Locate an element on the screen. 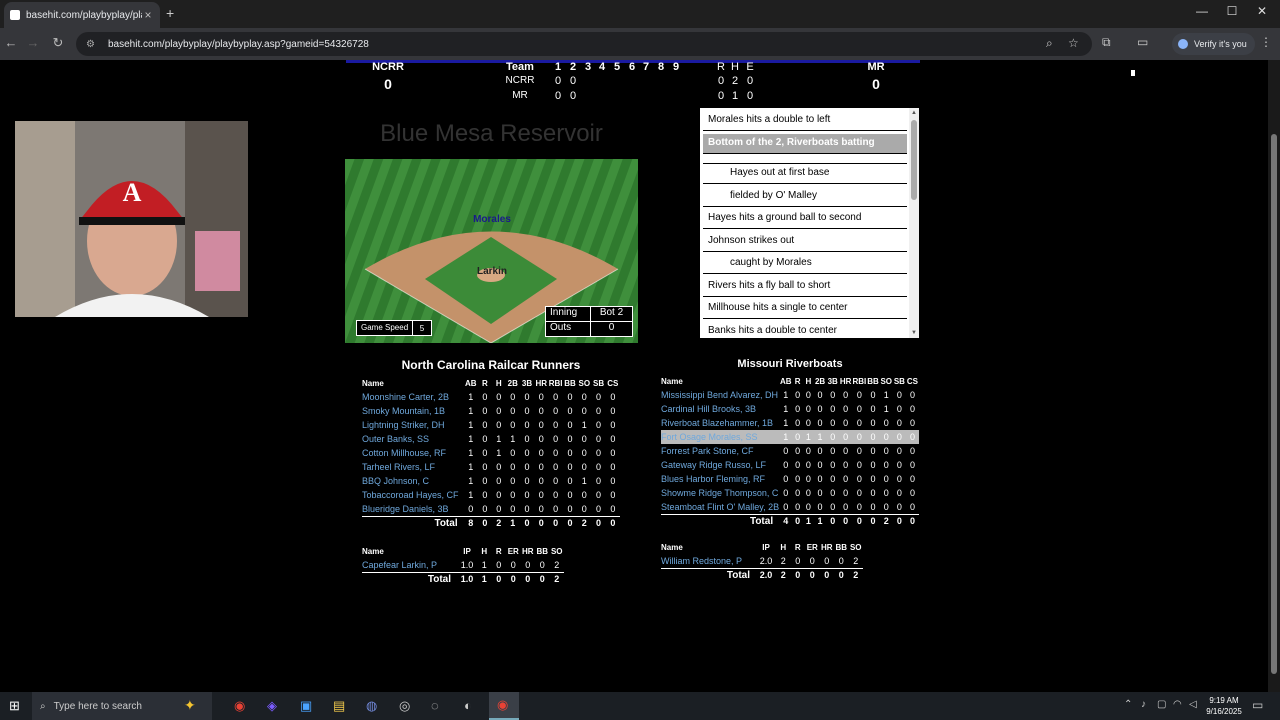 This screenshot has height=720, width=1280. play-by-play-item: Rivers hits a fly ball to short is located at coordinates (805, 287).